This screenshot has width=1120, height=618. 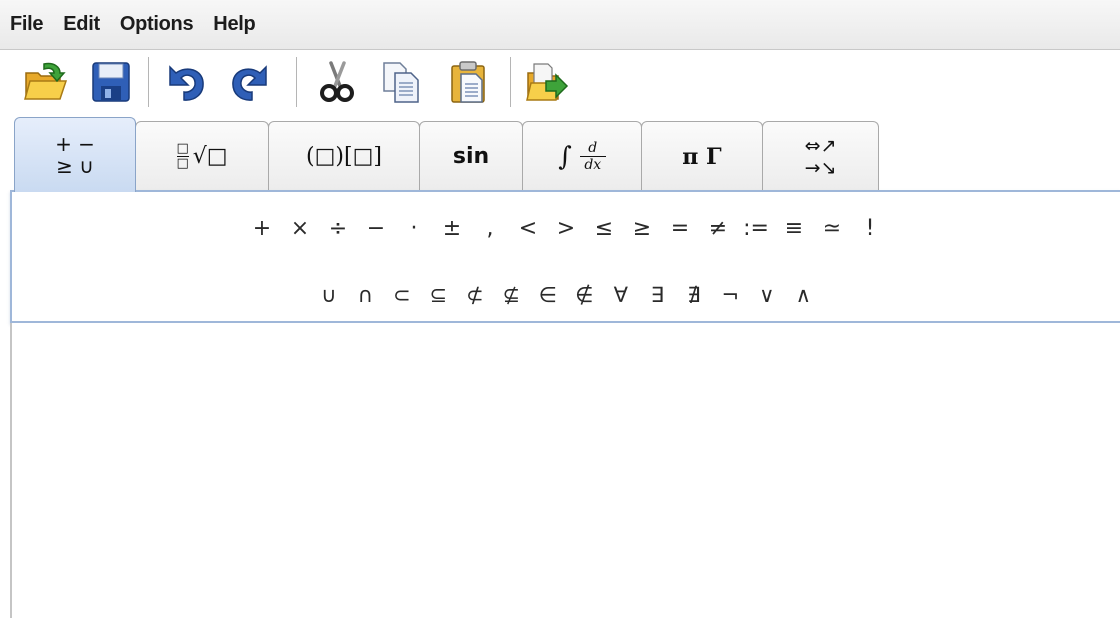 I want to click on toolbar, so click(x=560, y=82).